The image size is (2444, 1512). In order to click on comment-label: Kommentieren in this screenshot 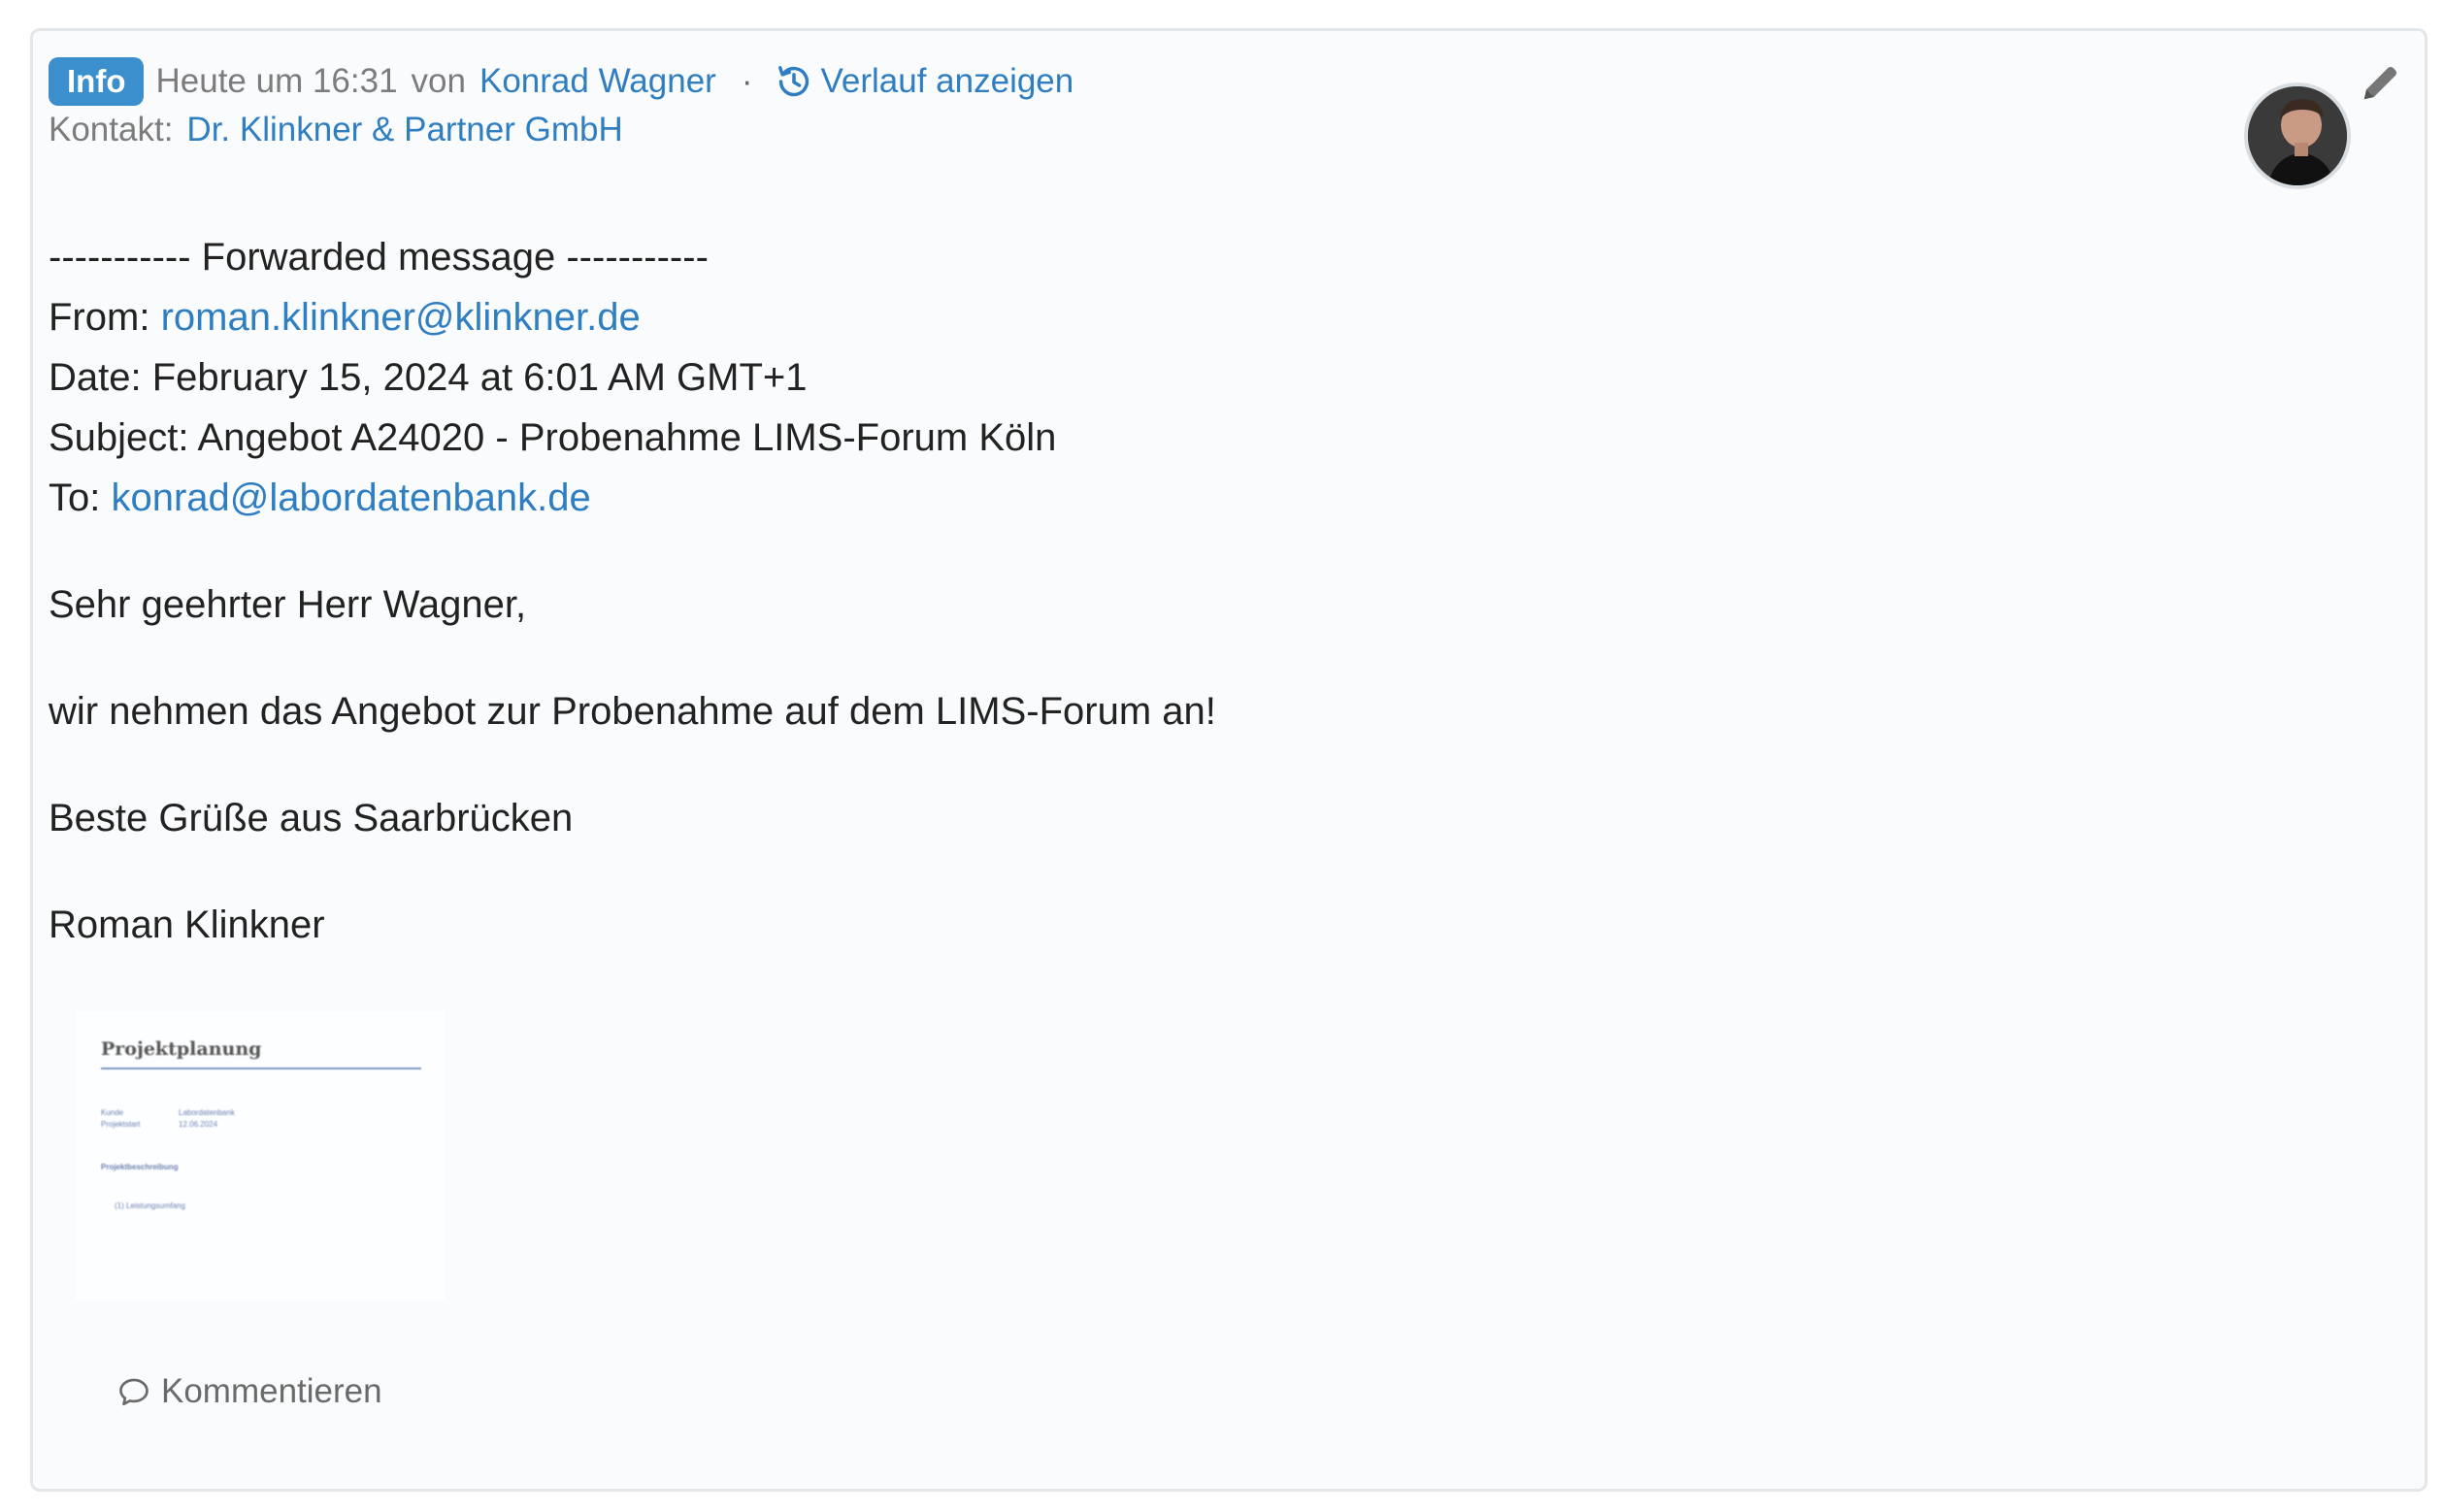, I will do `click(271, 1391)`.